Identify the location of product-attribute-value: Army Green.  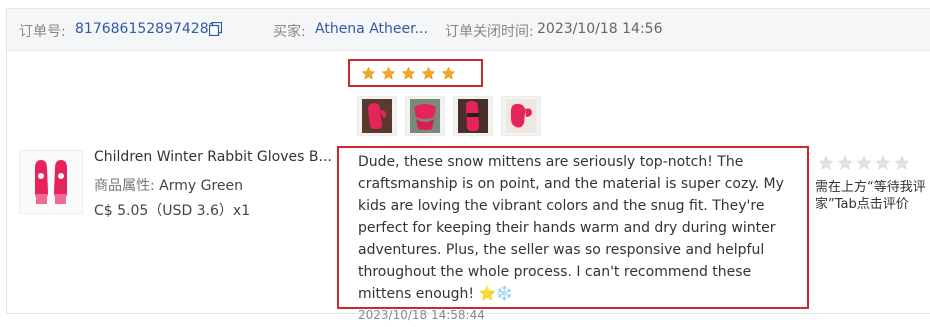
(201, 186).